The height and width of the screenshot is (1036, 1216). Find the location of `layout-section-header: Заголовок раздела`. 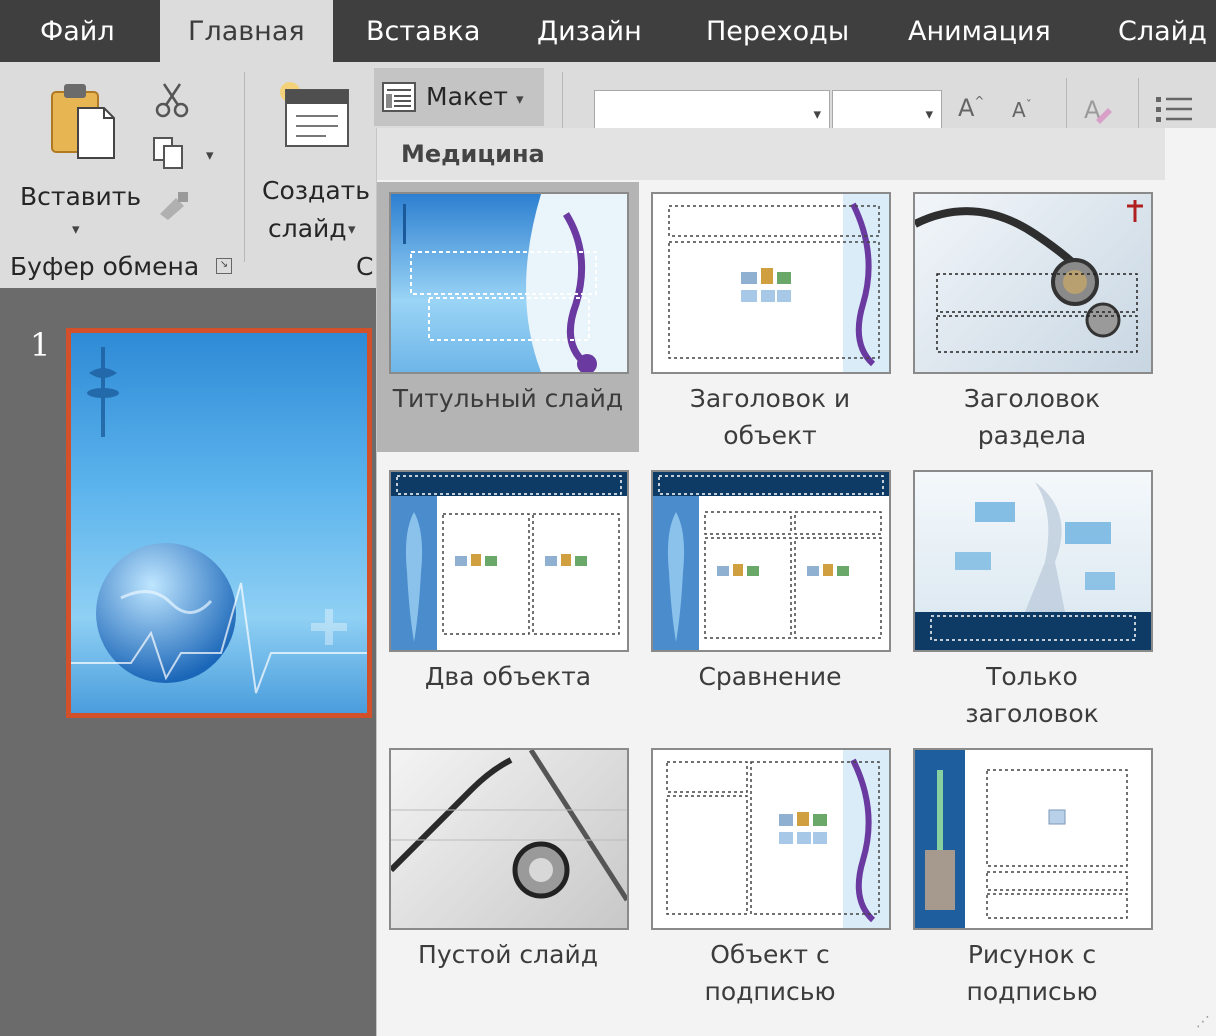

layout-section-header: Заголовок раздела is located at coordinates (1032, 317).